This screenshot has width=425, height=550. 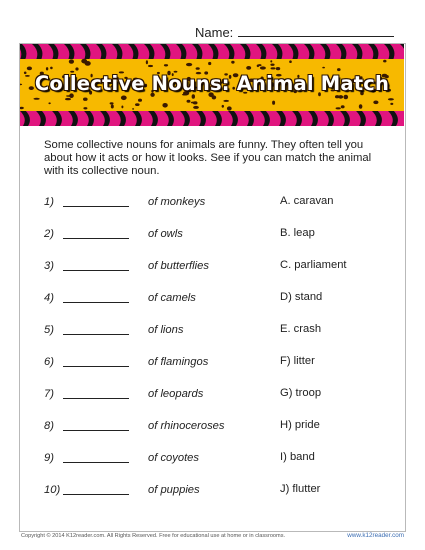 I want to click on question-number: 6), so click(x=49, y=362).